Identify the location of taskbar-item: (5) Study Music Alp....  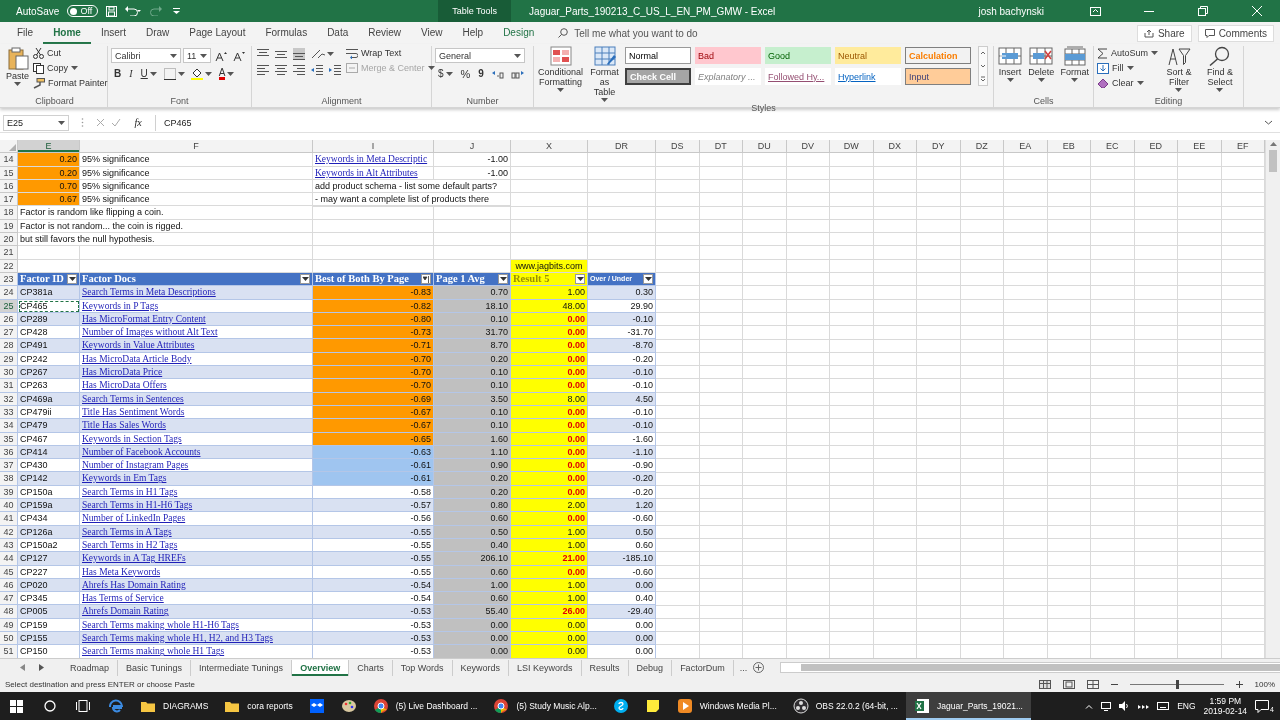
(545, 706).